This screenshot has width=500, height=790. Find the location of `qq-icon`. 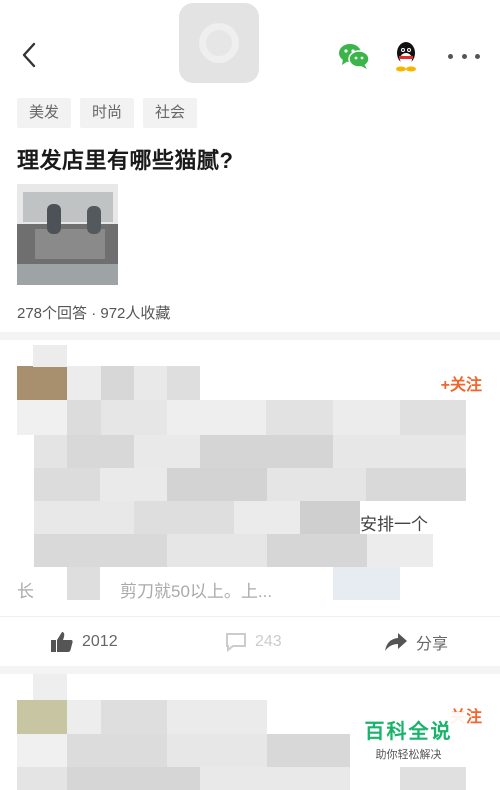

qq-icon is located at coordinates (406, 57).